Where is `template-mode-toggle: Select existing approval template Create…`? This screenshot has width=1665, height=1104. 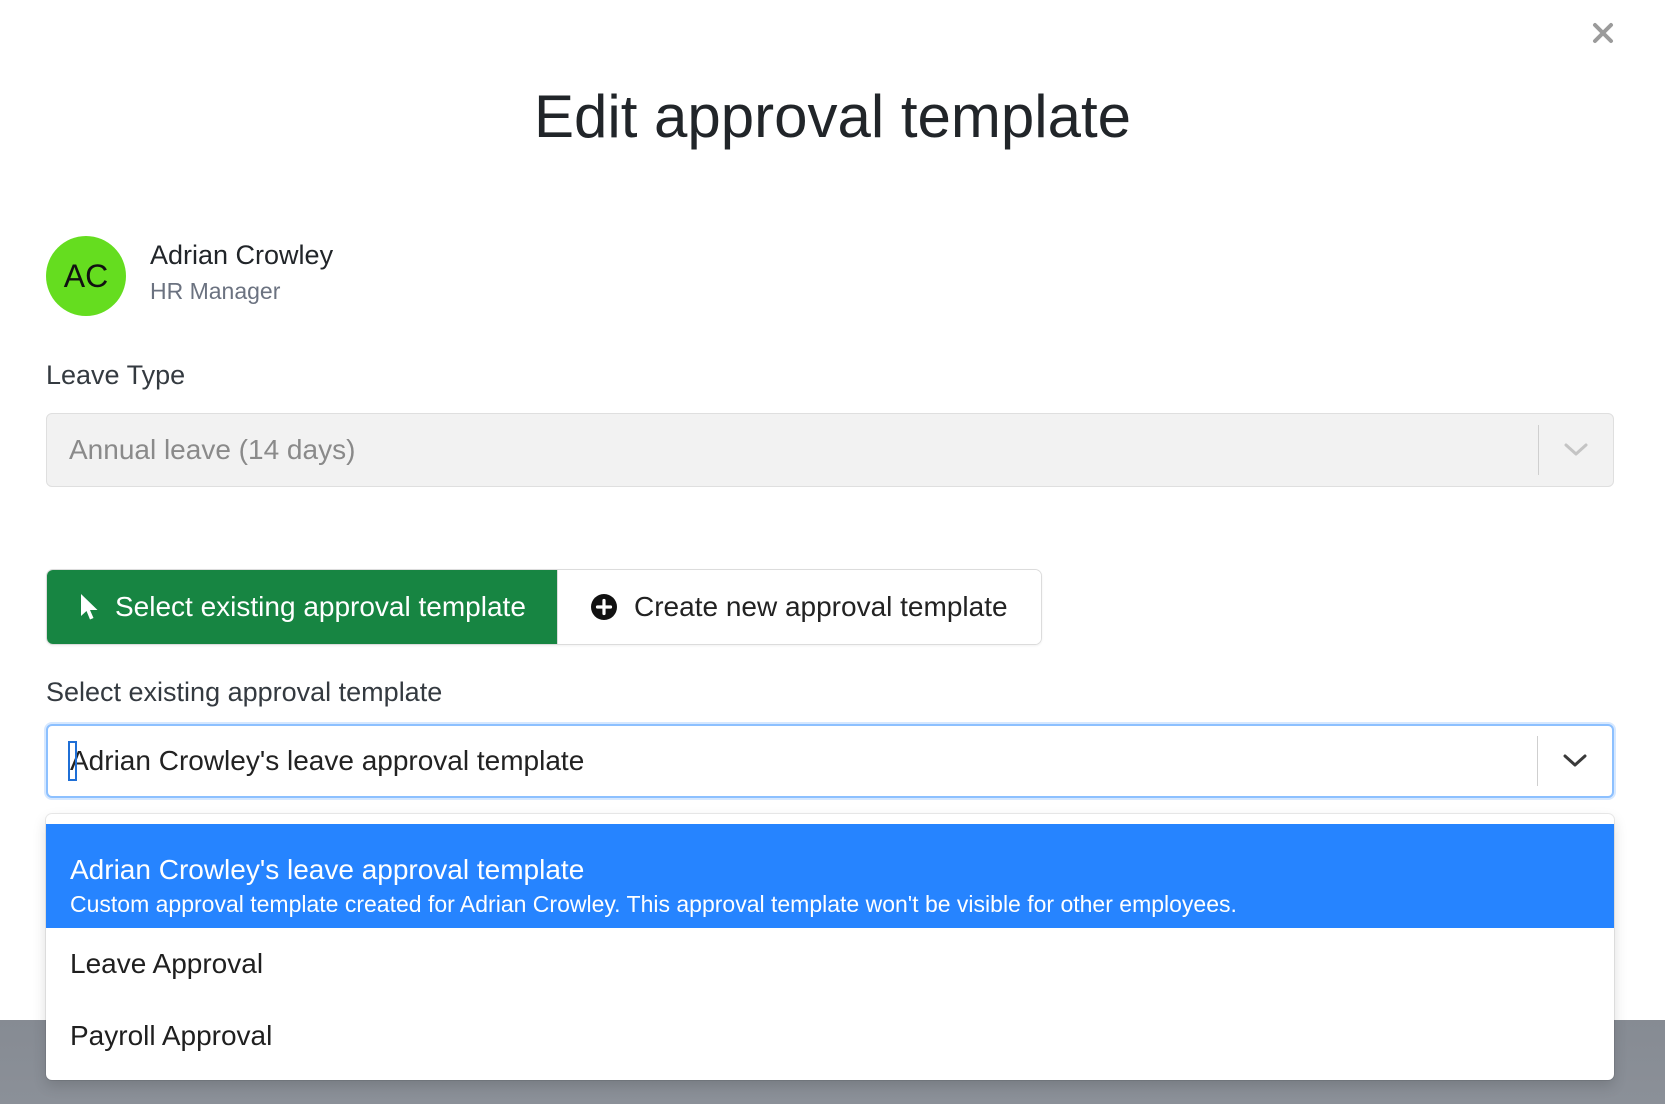
template-mode-toggle: Select existing approval template Create… is located at coordinates (544, 607).